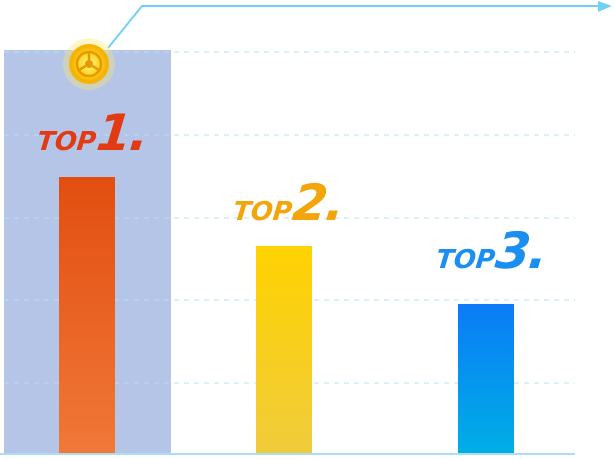 The width and height of the screenshot is (615, 460). I want to click on accent-arrow-line, so click(353, 27).